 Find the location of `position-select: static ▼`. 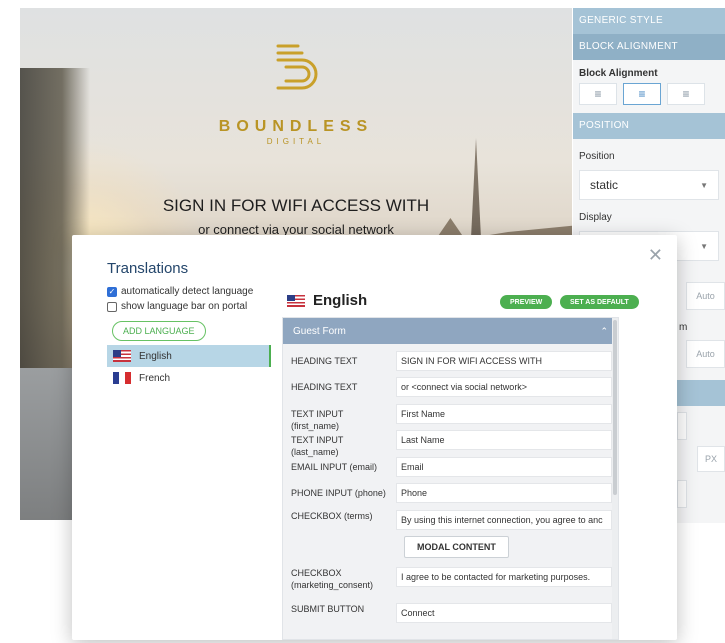

position-select: static ▼ is located at coordinates (649, 185).